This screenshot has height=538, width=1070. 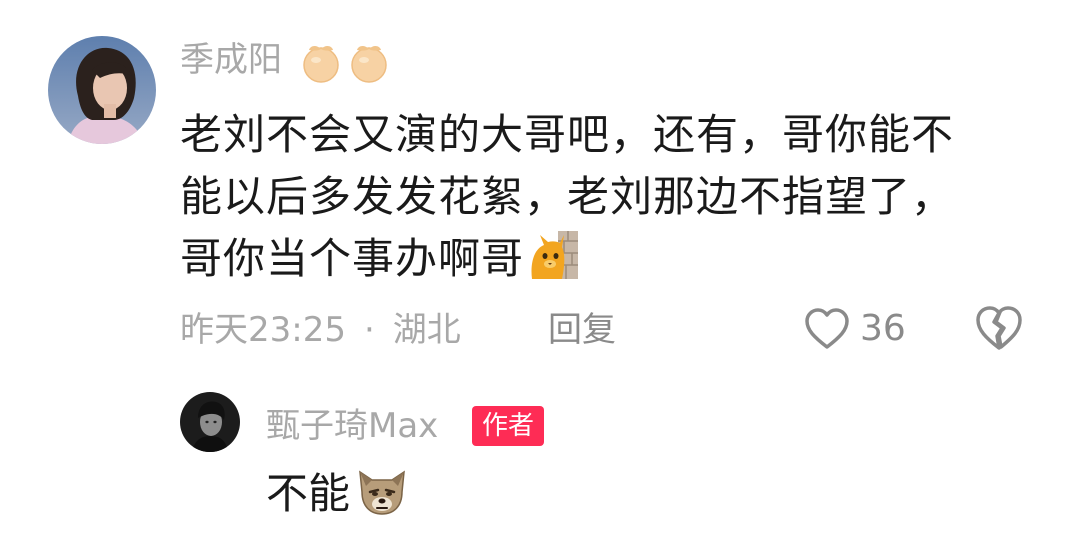 What do you see at coordinates (605, 259) in the screenshot?
I see `comment-text-line: 哥你当个事办啊哥` at bounding box center [605, 259].